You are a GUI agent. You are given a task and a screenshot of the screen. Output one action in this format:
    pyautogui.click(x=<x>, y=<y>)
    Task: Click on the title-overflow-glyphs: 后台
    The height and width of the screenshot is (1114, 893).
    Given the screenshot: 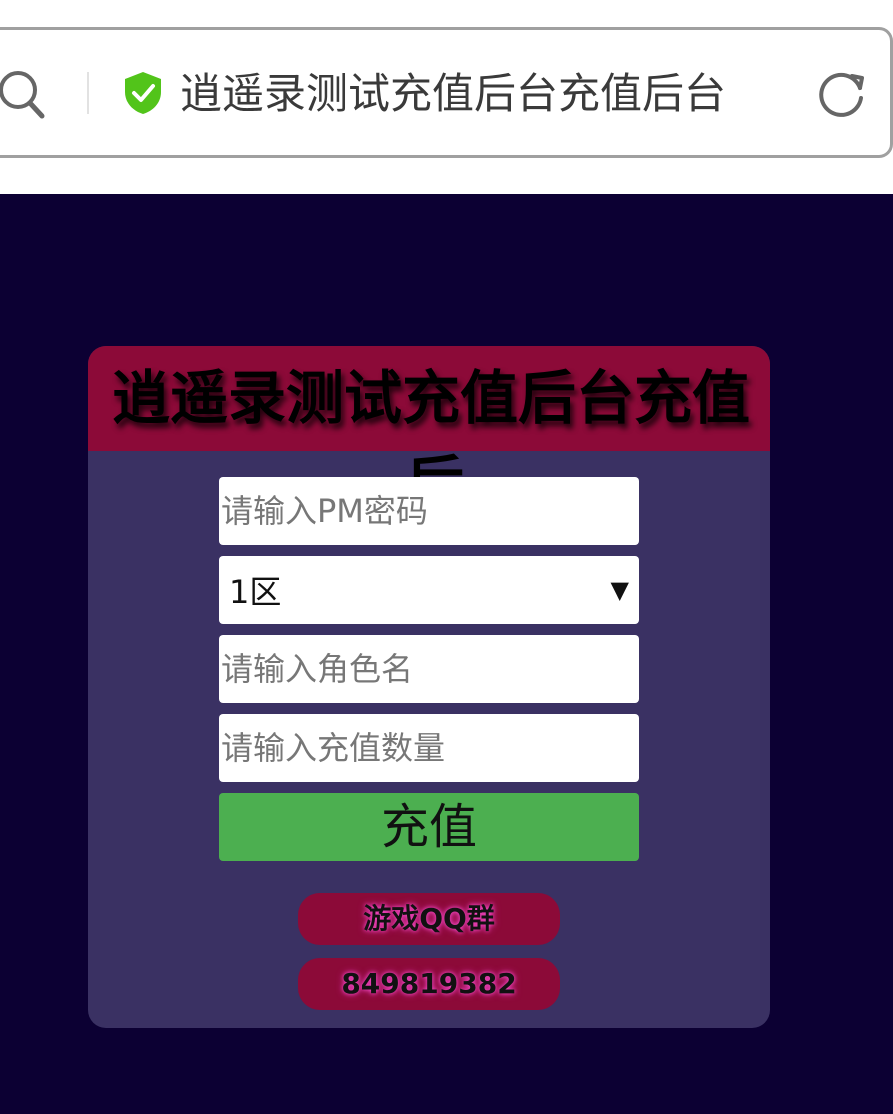 What is the action you would take?
    pyautogui.click(x=446, y=466)
    